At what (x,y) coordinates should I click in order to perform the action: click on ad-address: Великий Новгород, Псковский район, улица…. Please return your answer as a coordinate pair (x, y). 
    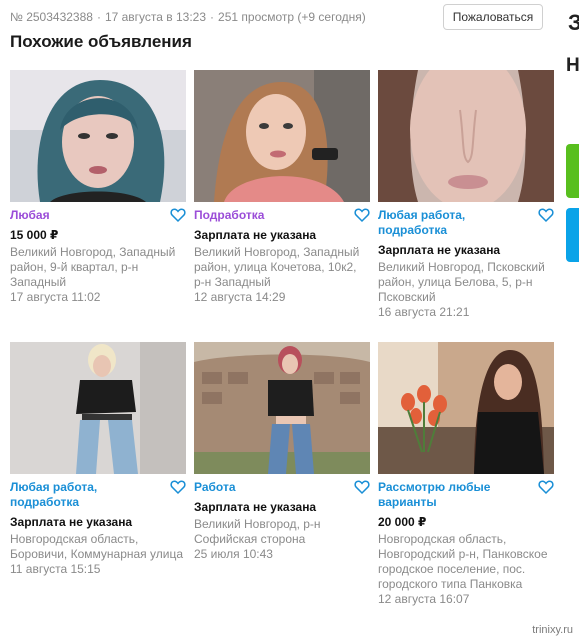
    Looking at the image, I should click on (461, 282).